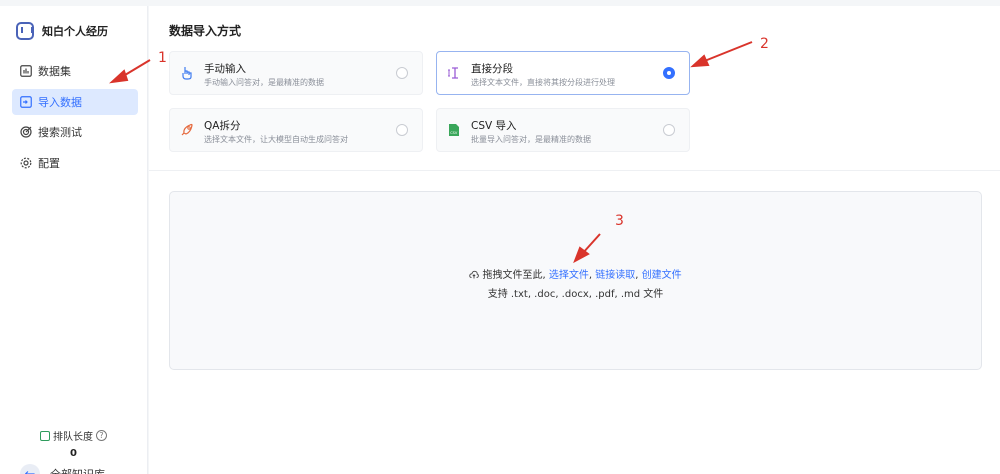 This screenshot has width=1000, height=474. I want to click on sidebar-item-import-data: 导入数据, so click(75, 101).